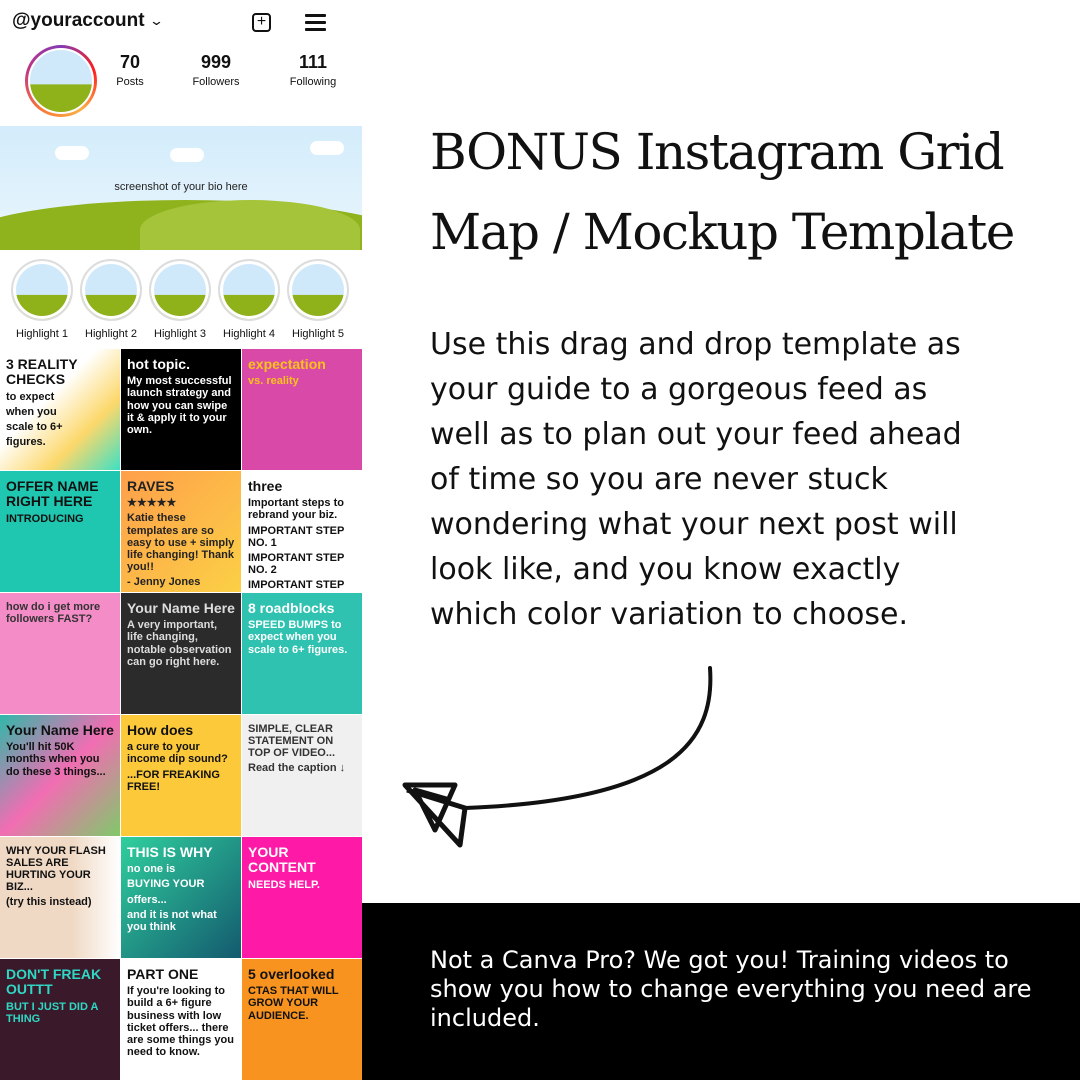 Image resolution: width=1080 pixels, height=1080 pixels. Describe the element at coordinates (160, 730) in the screenshot. I see `post-text: How does` at that location.